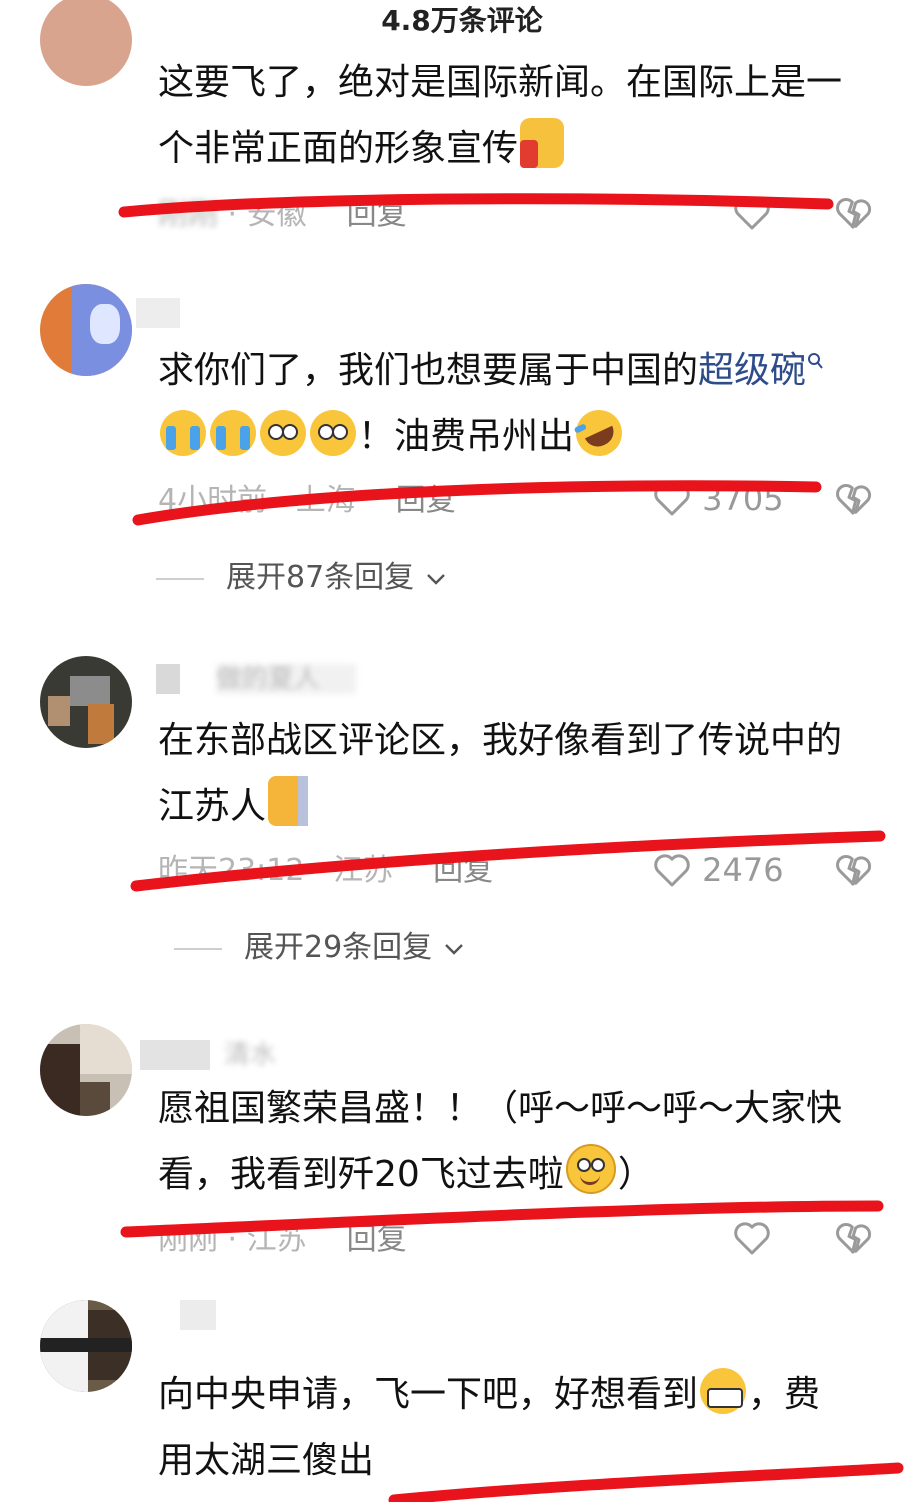  I want to click on search-icon, so click(816, 362).